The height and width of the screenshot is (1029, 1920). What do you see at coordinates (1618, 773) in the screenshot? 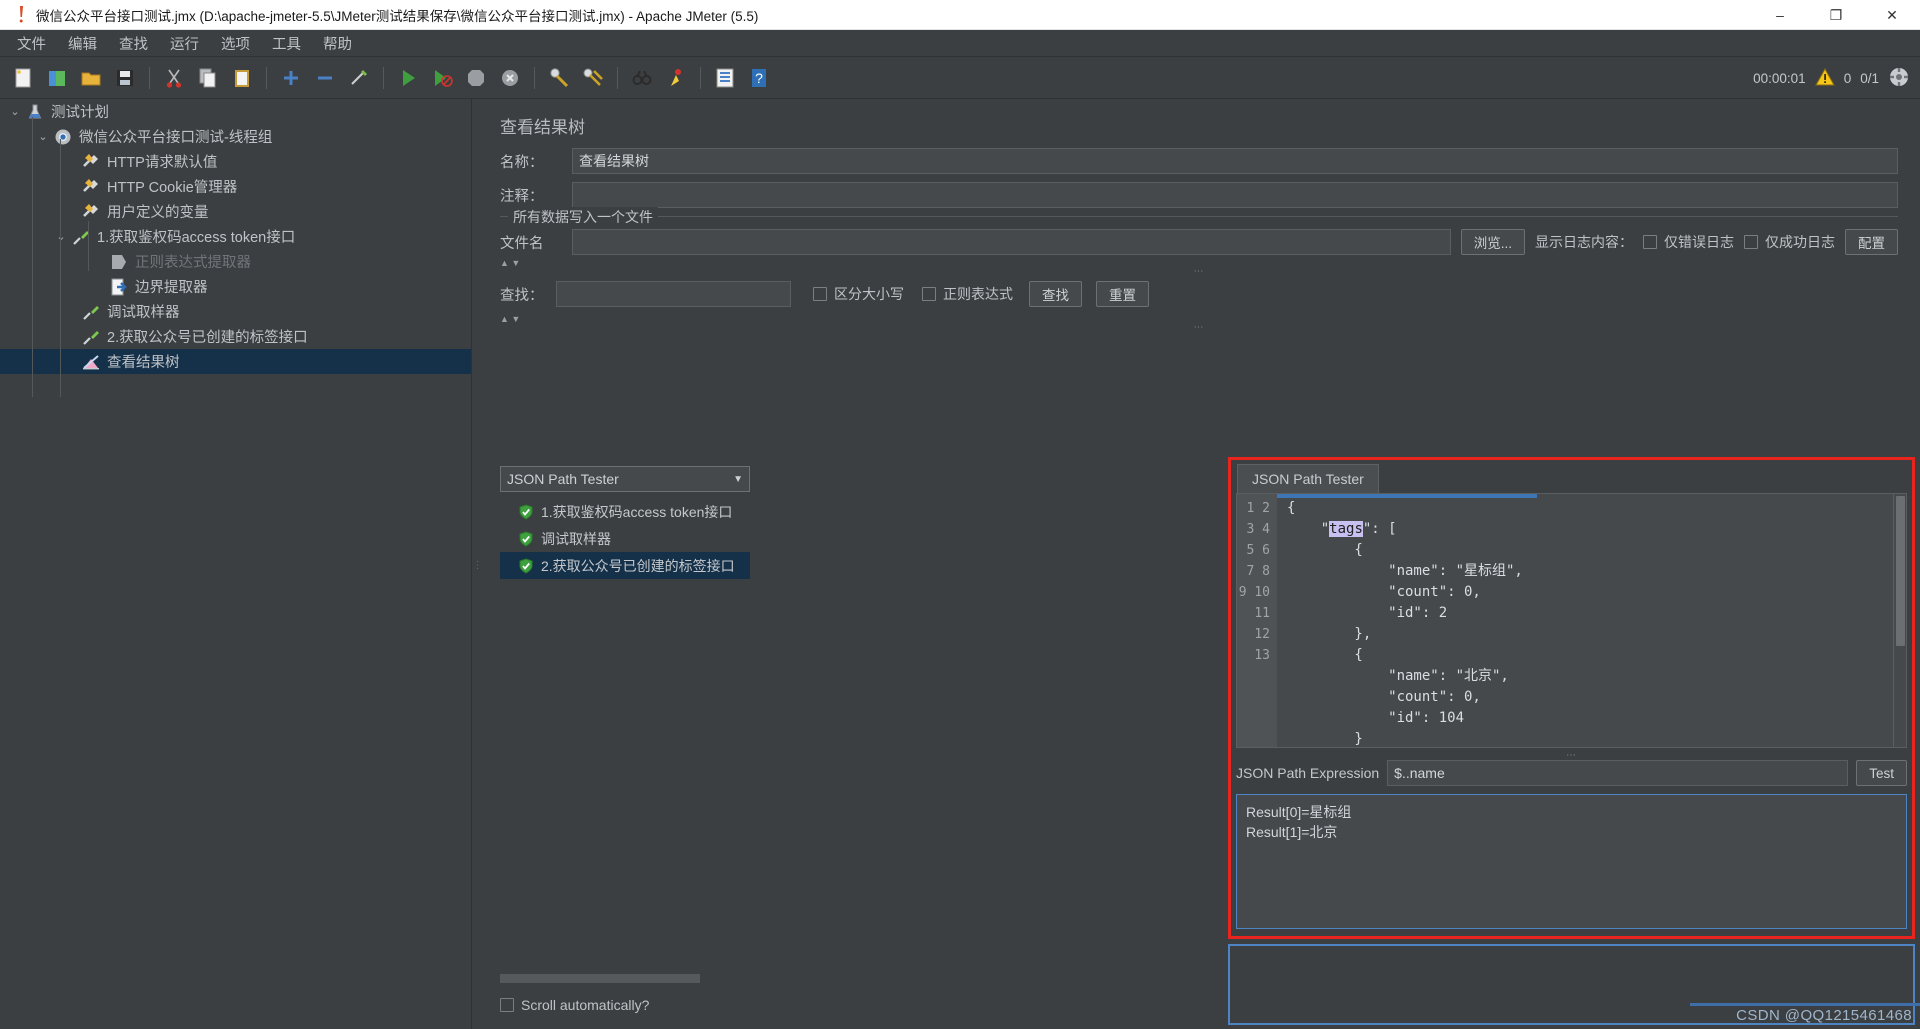
I see `expression-input: $..name` at bounding box center [1618, 773].